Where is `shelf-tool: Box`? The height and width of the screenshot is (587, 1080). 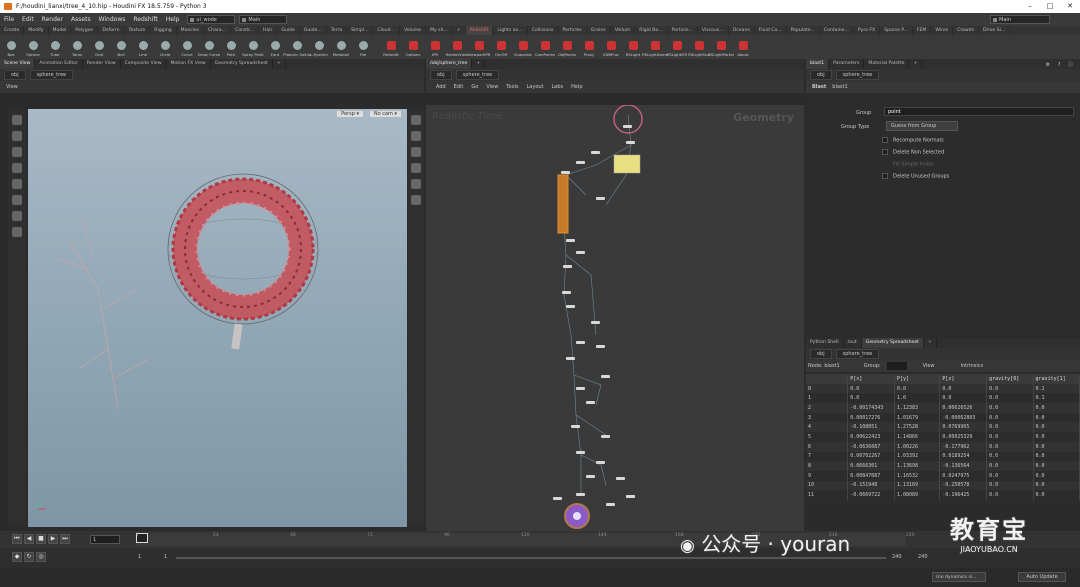 shelf-tool: Box is located at coordinates (11, 47).